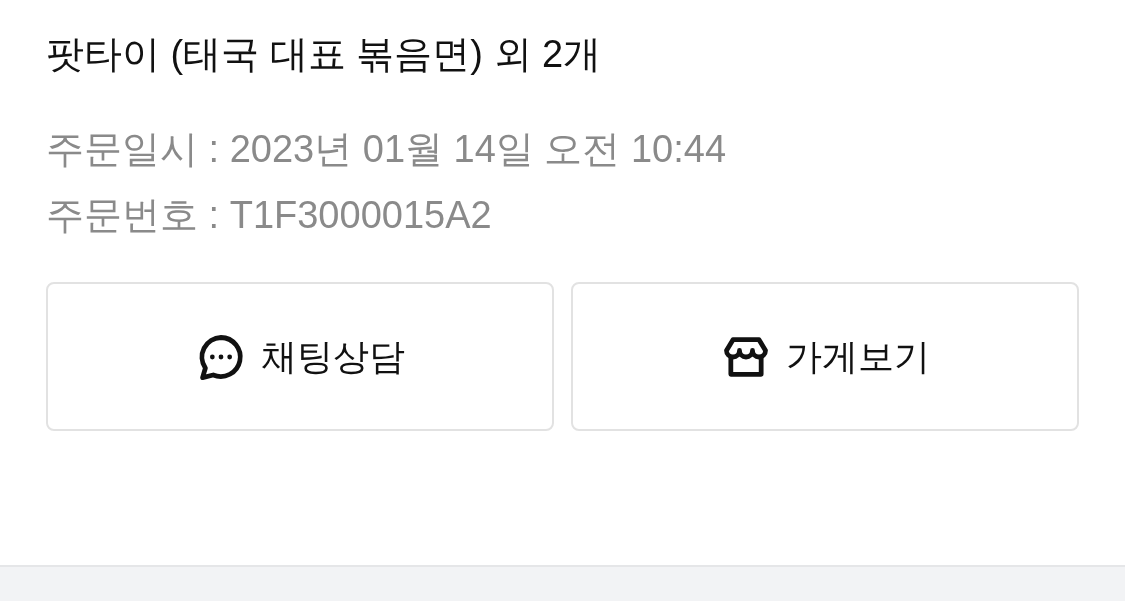  Describe the element at coordinates (324, 54) in the screenshot. I see `order-title: 팟타이 (태국 대표 볶음면) 외 2개` at that location.